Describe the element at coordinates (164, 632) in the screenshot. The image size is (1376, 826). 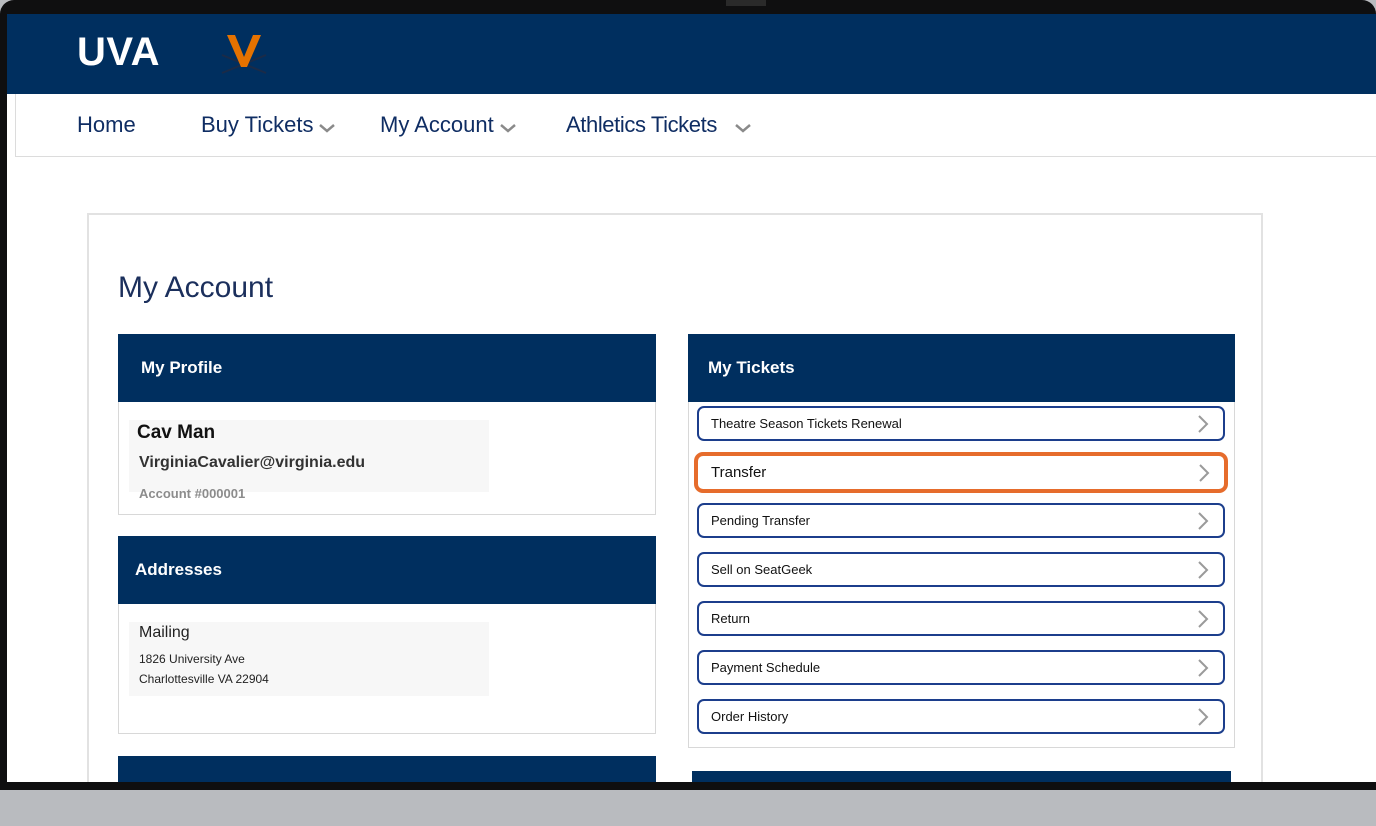
I see `address-type: Mailing` at that location.